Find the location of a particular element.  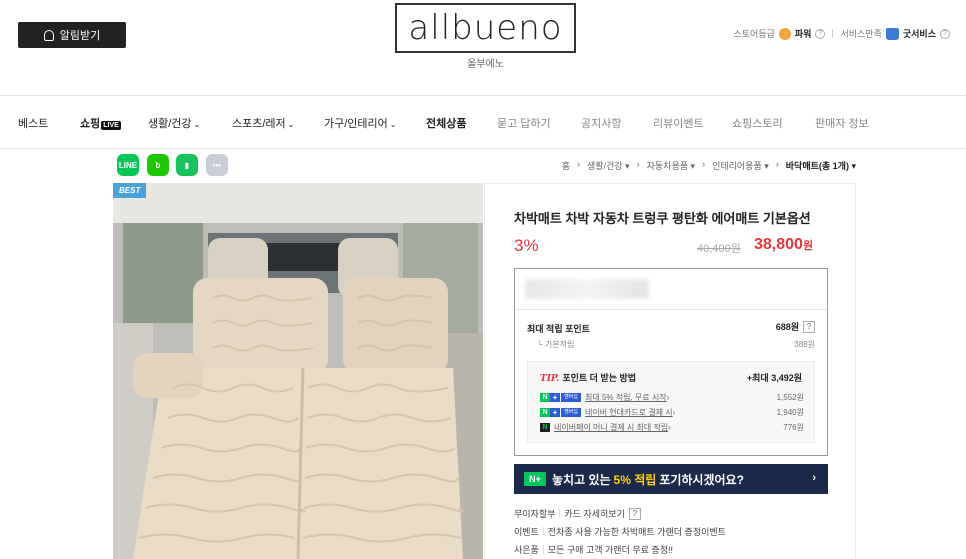

bookmark-share-icon: ▮ is located at coordinates (187, 165).